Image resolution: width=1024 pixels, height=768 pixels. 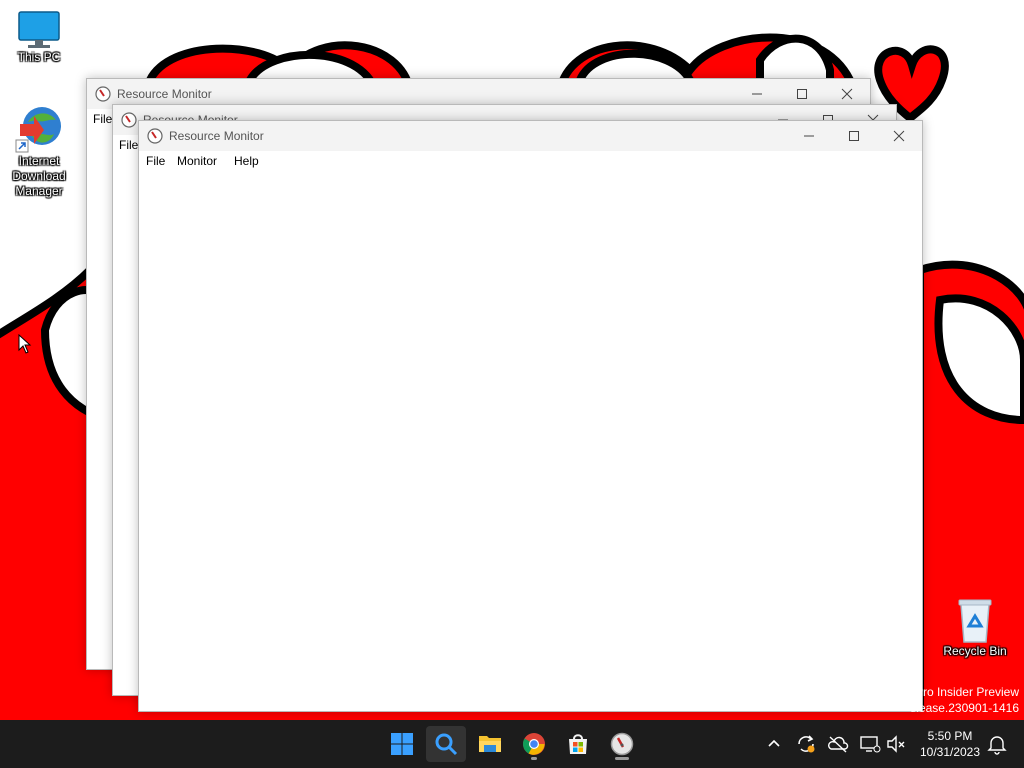 What do you see at coordinates (246, 161) in the screenshot?
I see `menu-help: Help` at bounding box center [246, 161].